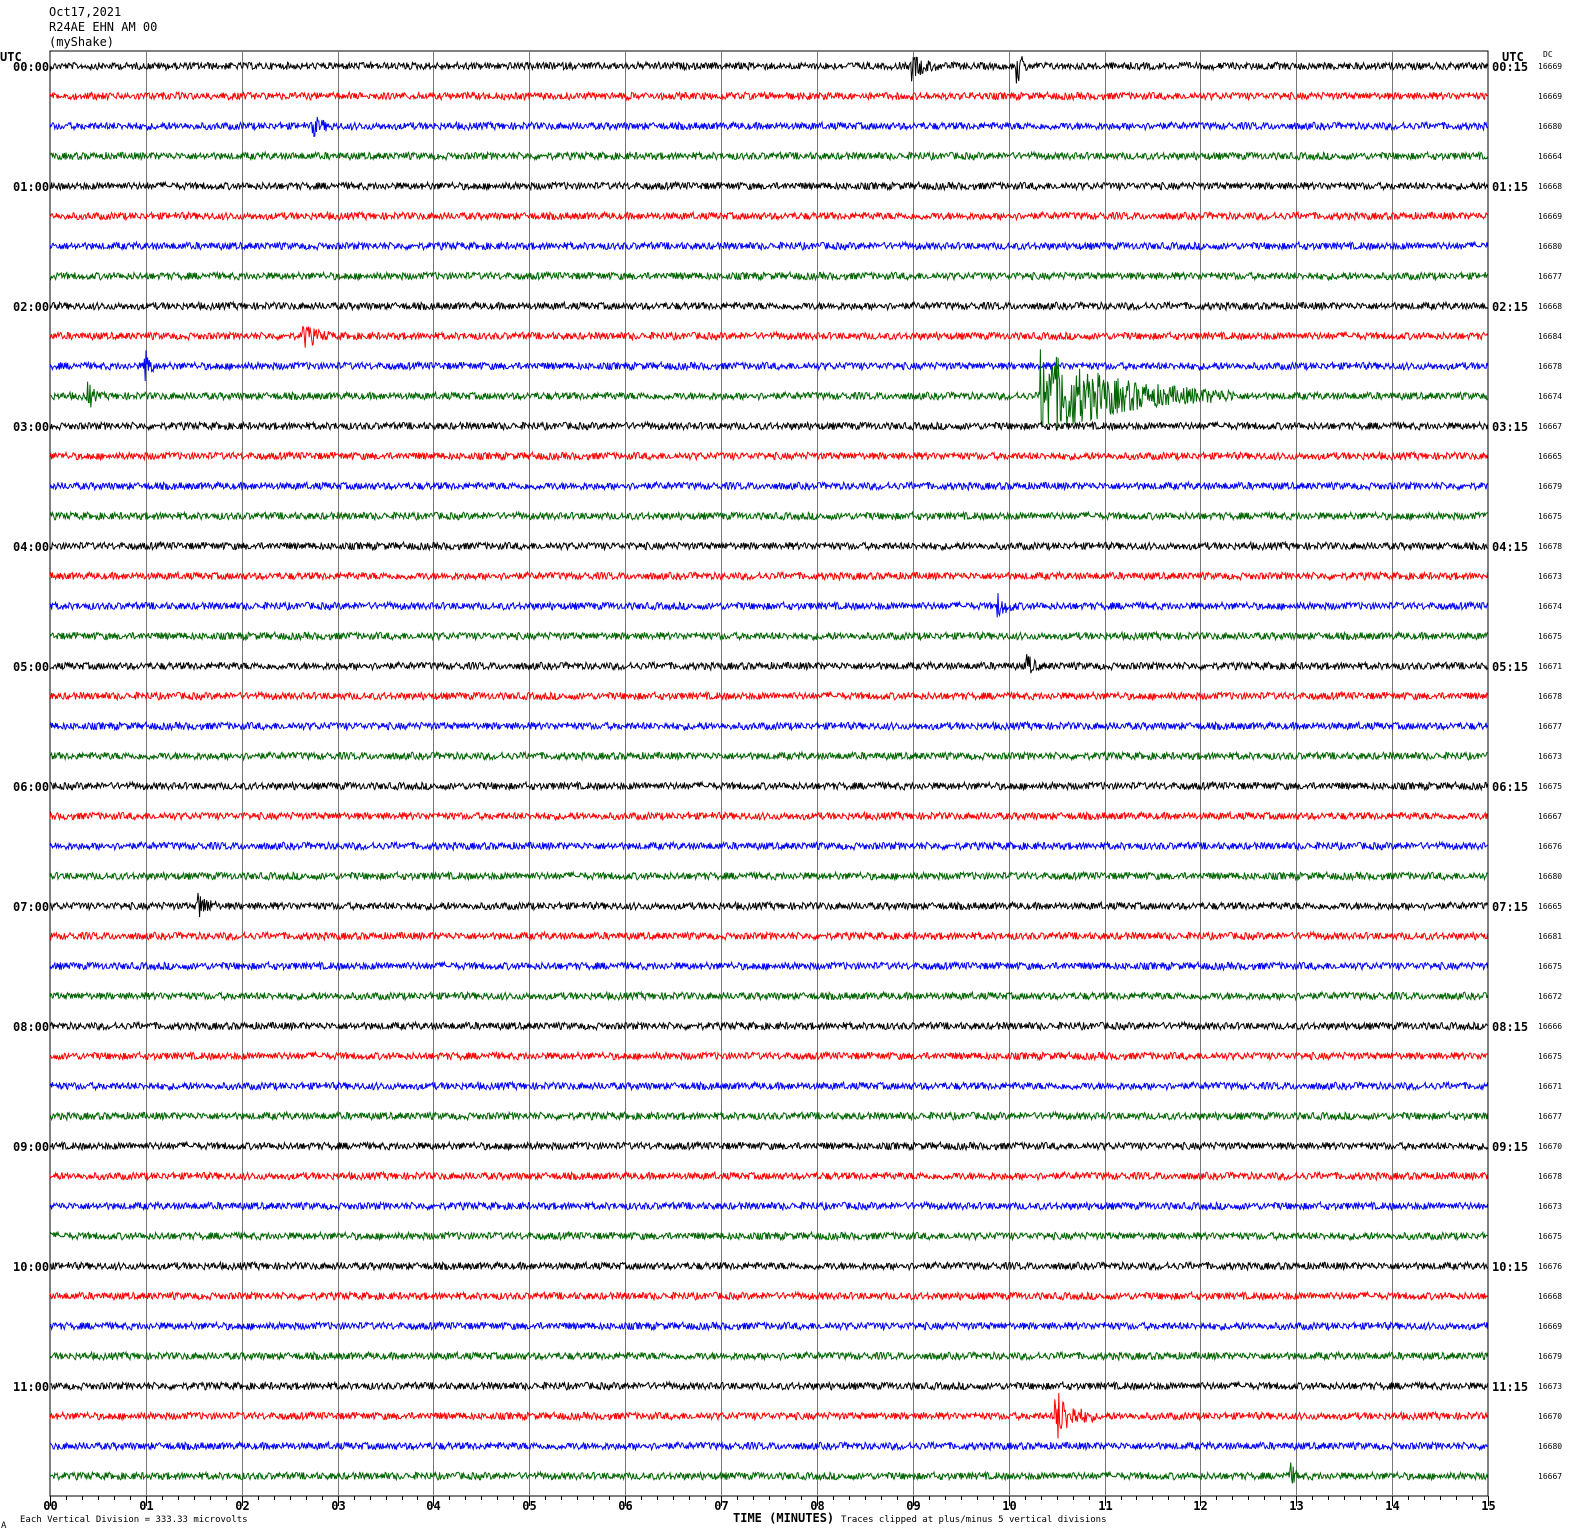 The width and height of the screenshot is (1570, 1534). I want to click on right-hour-label: 03:15, so click(1510, 427).